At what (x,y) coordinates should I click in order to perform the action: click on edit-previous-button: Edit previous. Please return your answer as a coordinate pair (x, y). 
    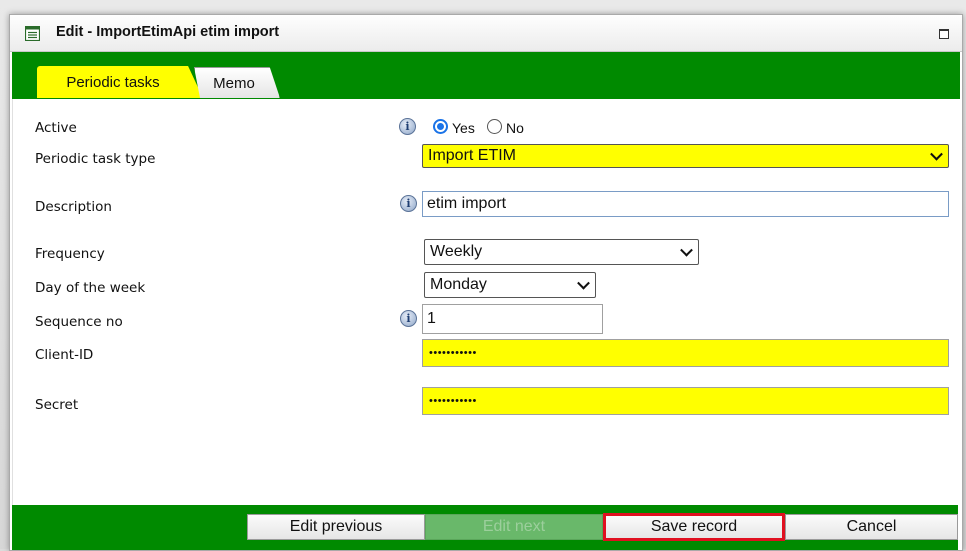
    Looking at the image, I should click on (336, 527).